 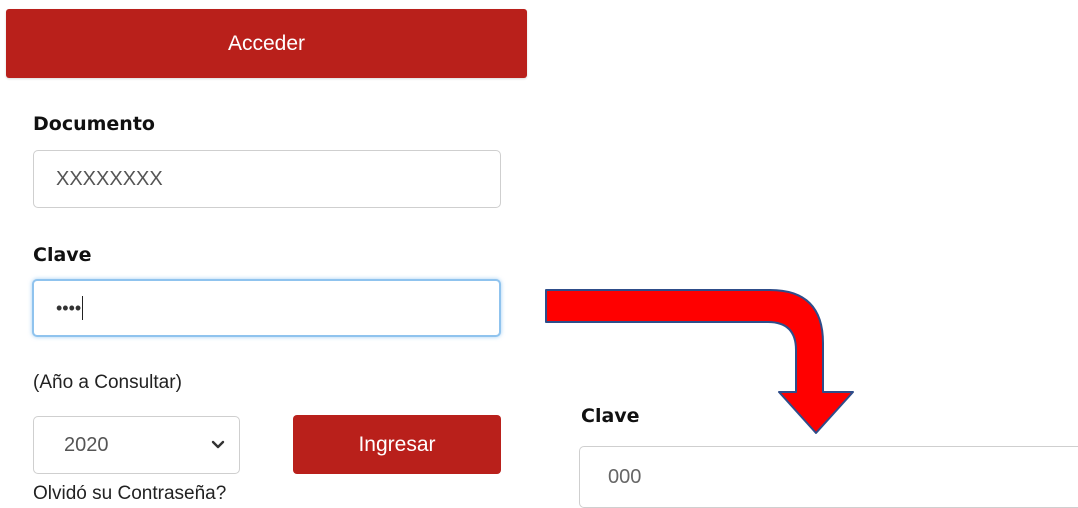 I want to click on zoom-clave-input: 000, so click(x=828, y=477).